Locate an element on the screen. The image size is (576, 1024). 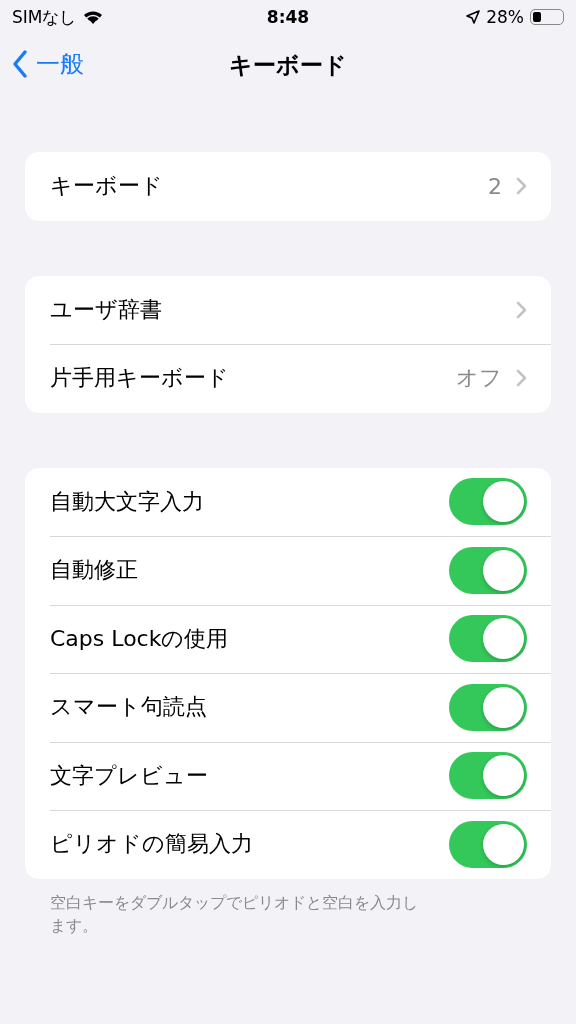
row-label: ユーザ辞書 is located at coordinates (106, 309).